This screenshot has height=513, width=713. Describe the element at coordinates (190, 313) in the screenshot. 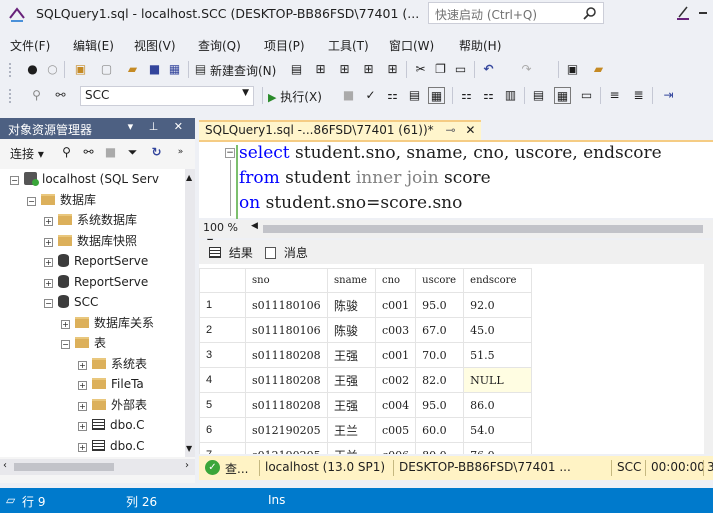

I see `tree-vertical-scrollbar: ▲ ▼` at that location.